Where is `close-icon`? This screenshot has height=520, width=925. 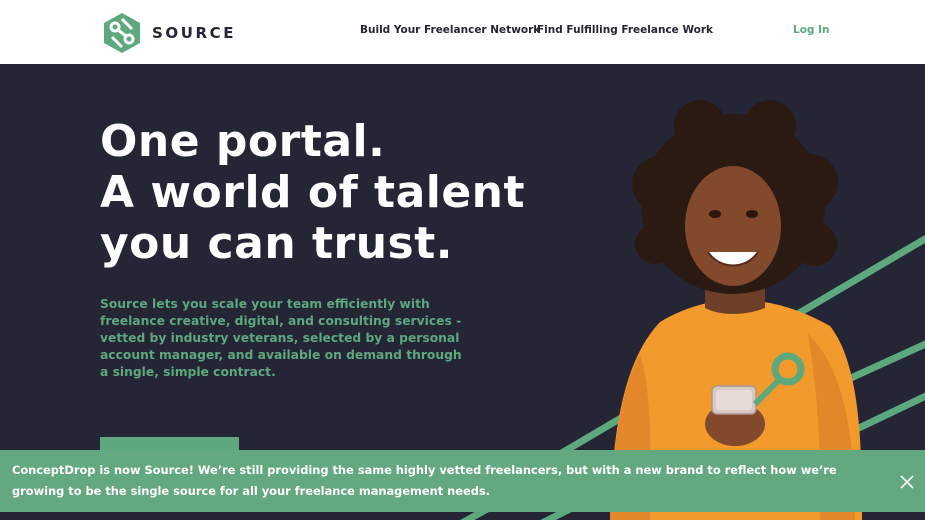
close-icon is located at coordinates (907, 482).